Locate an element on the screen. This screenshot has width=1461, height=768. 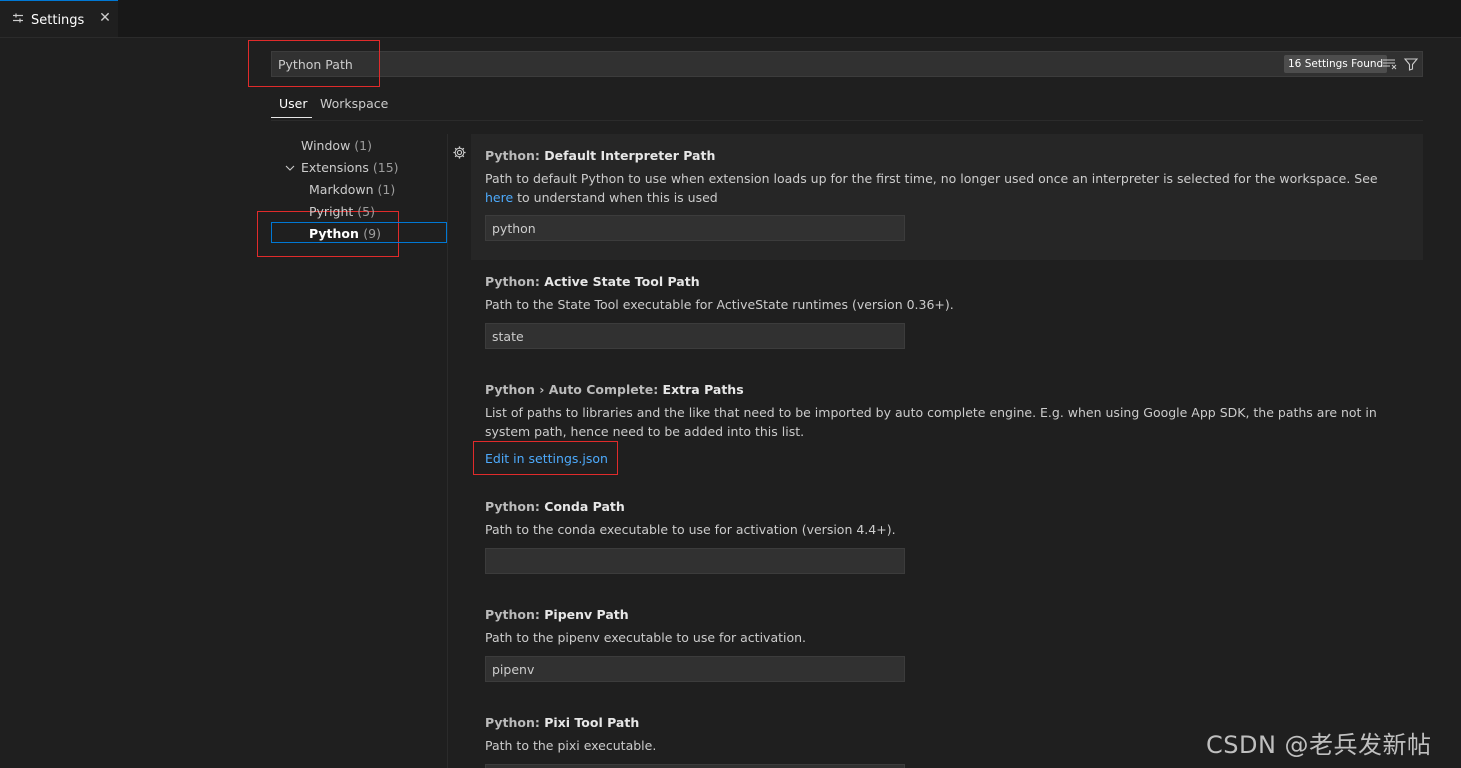
default-interpreter-path-input: python is located at coordinates (695, 228).